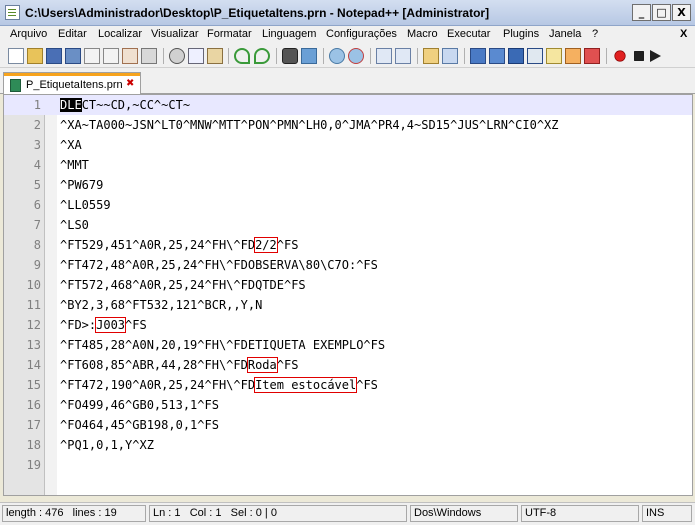  What do you see at coordinates (348, 325) in the screenshot?
I see `editor-line: 12 ^FD>:J003^FS` at bounding box center [348, 325].